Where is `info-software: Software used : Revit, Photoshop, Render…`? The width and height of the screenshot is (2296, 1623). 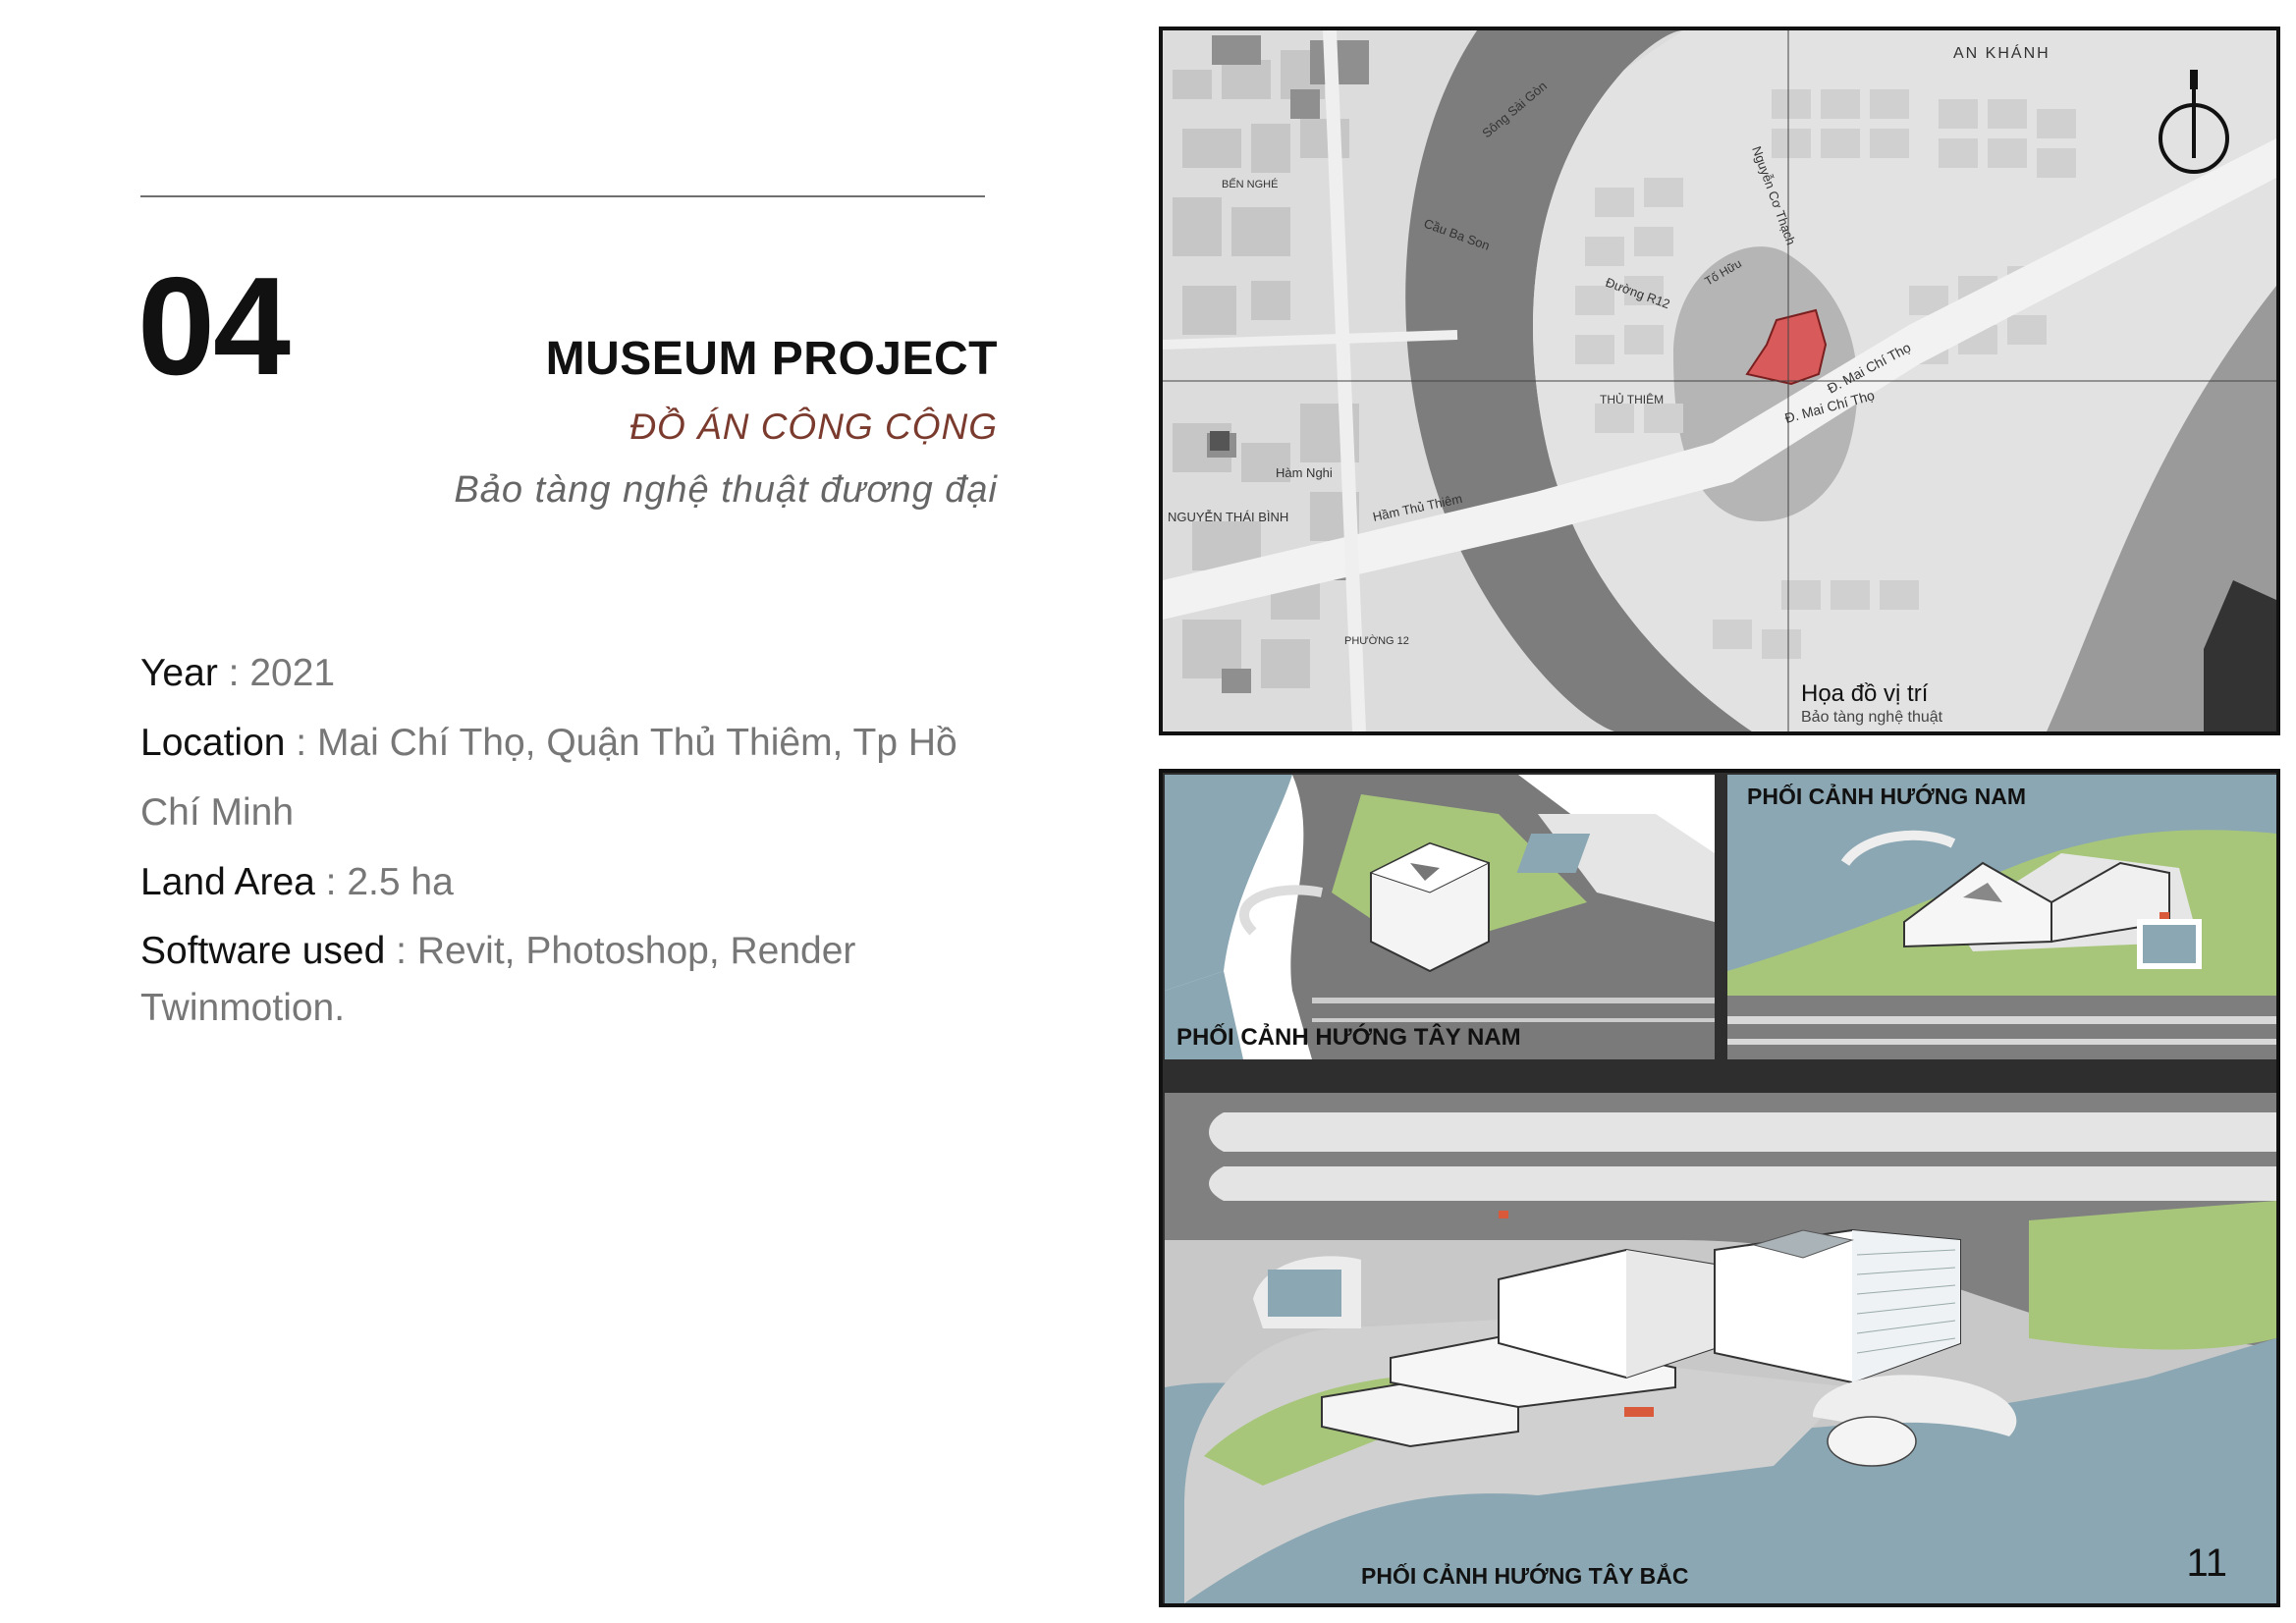
info-software: Software used : Revit, Photoshop, Render… is located at coordinates (498, 979).